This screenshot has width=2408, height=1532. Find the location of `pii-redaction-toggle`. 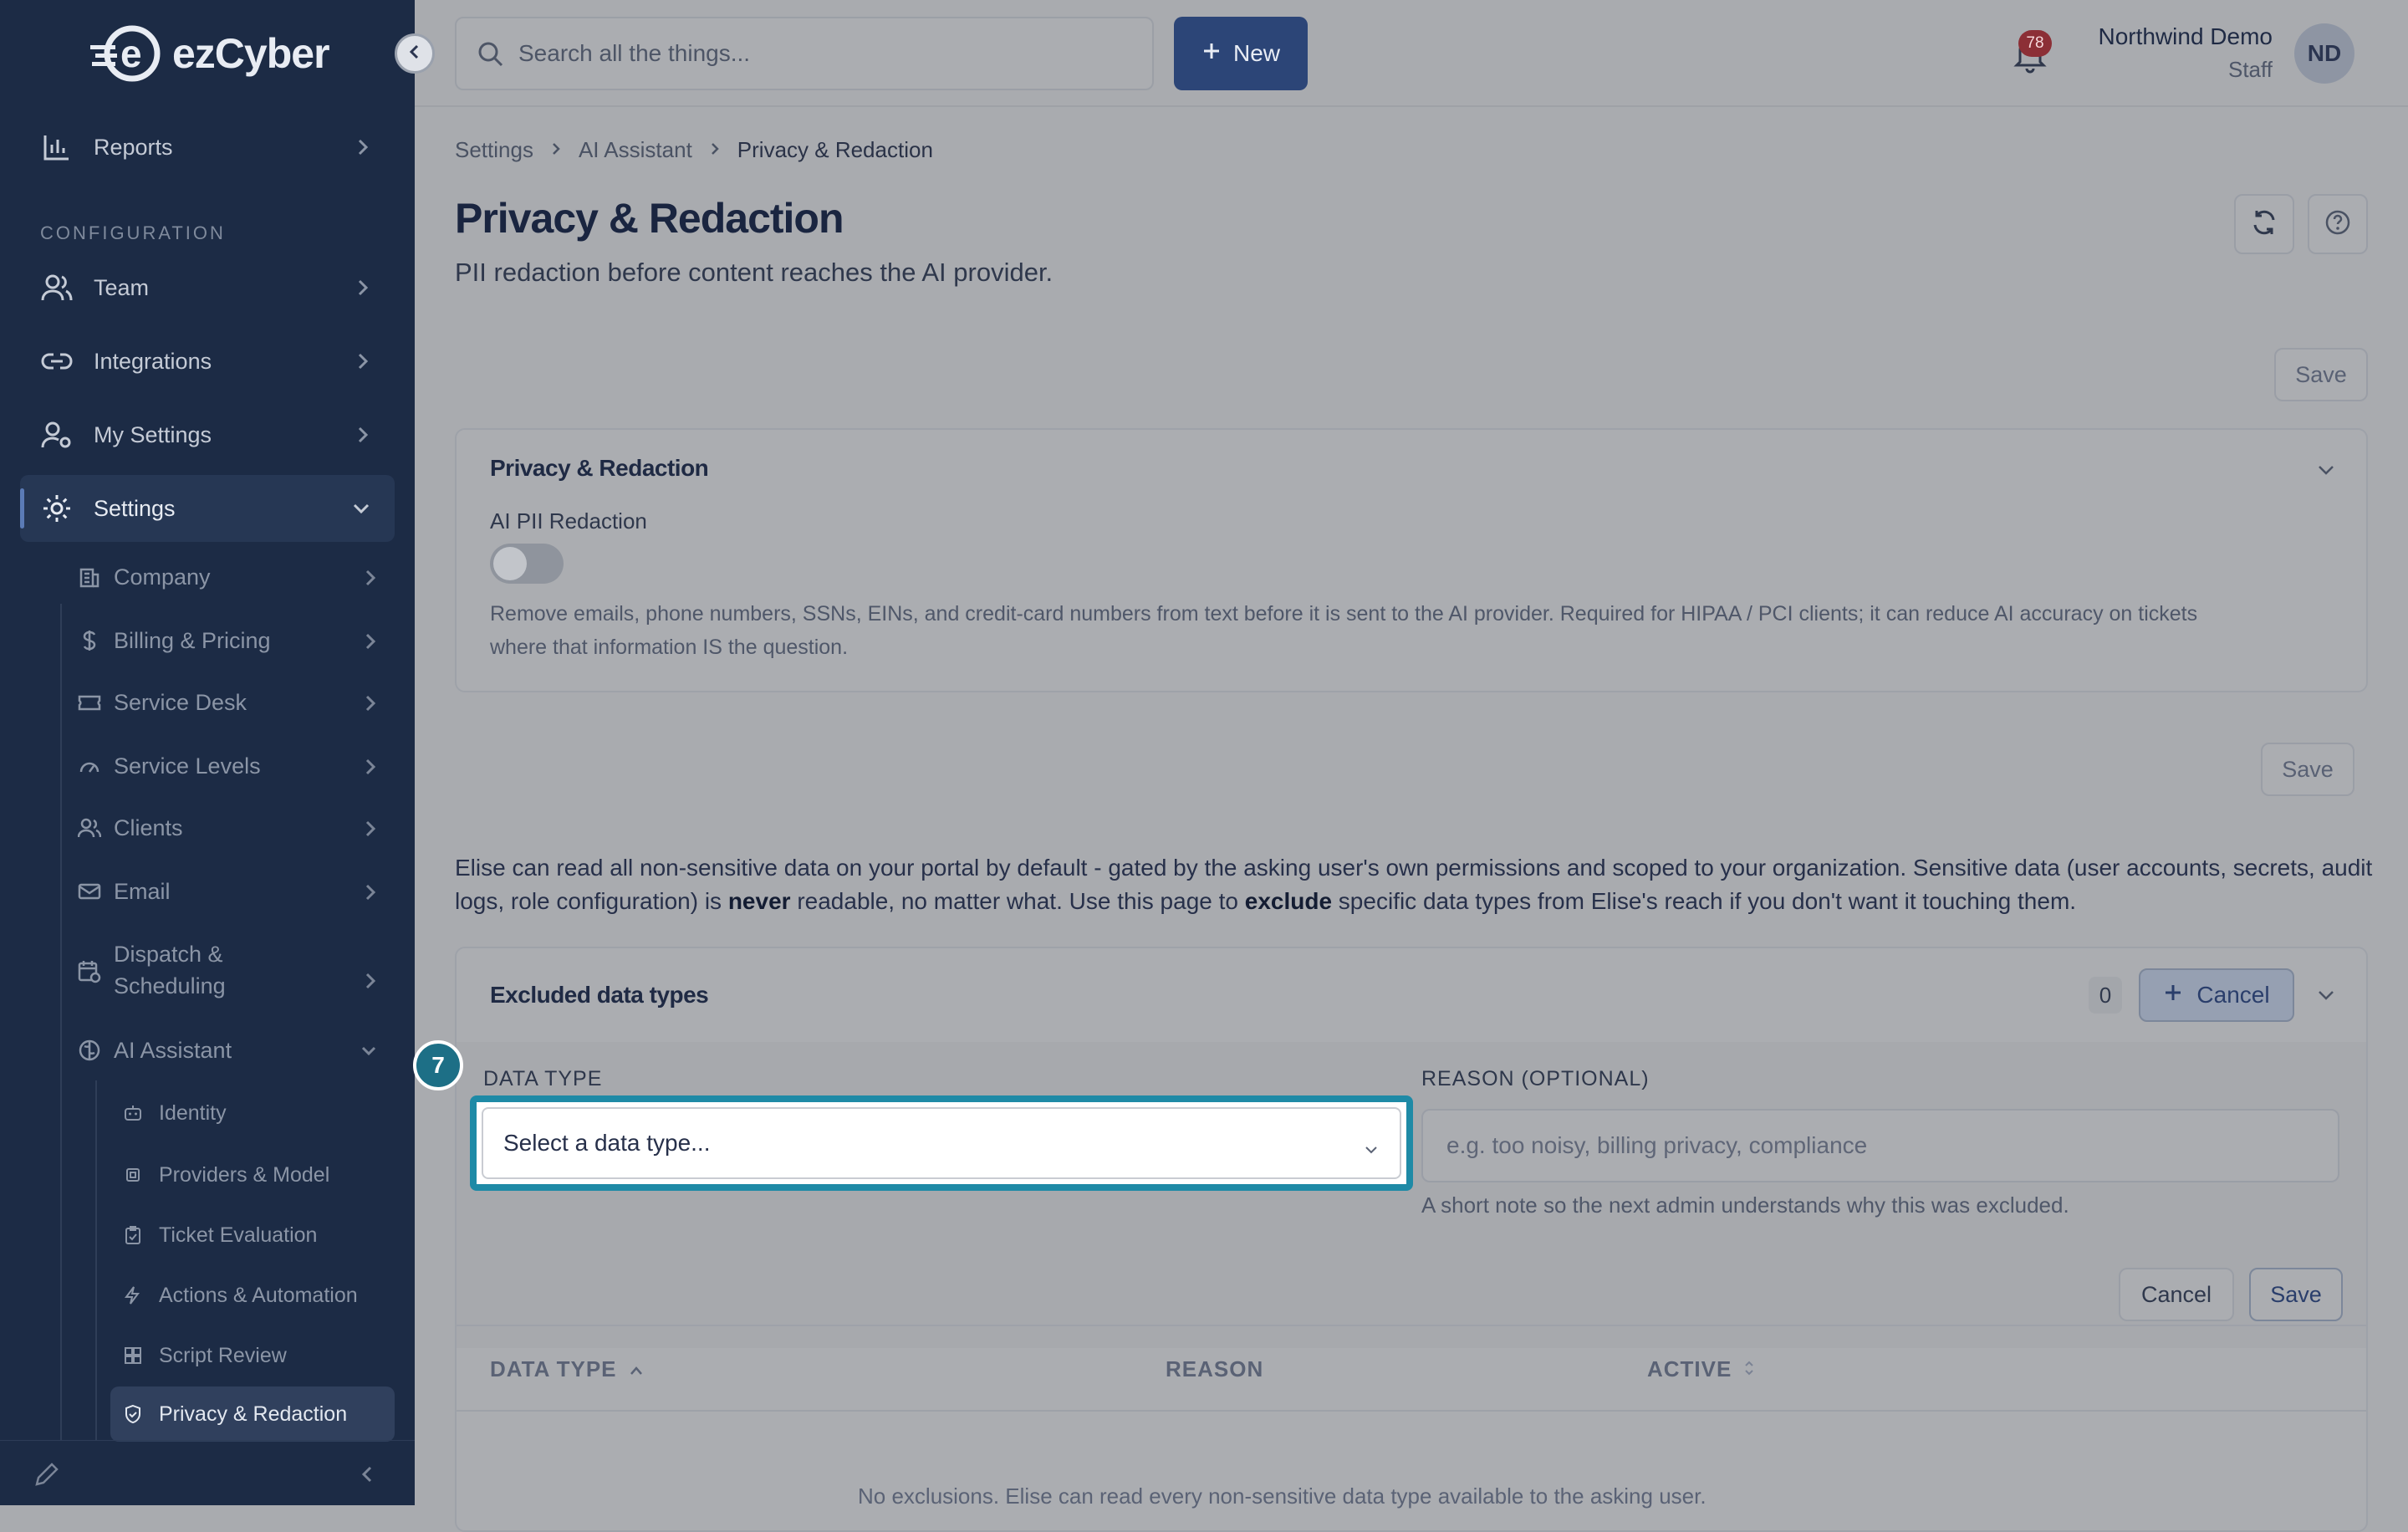

pii-redaction-toggle is located at coordinates (527, 564).